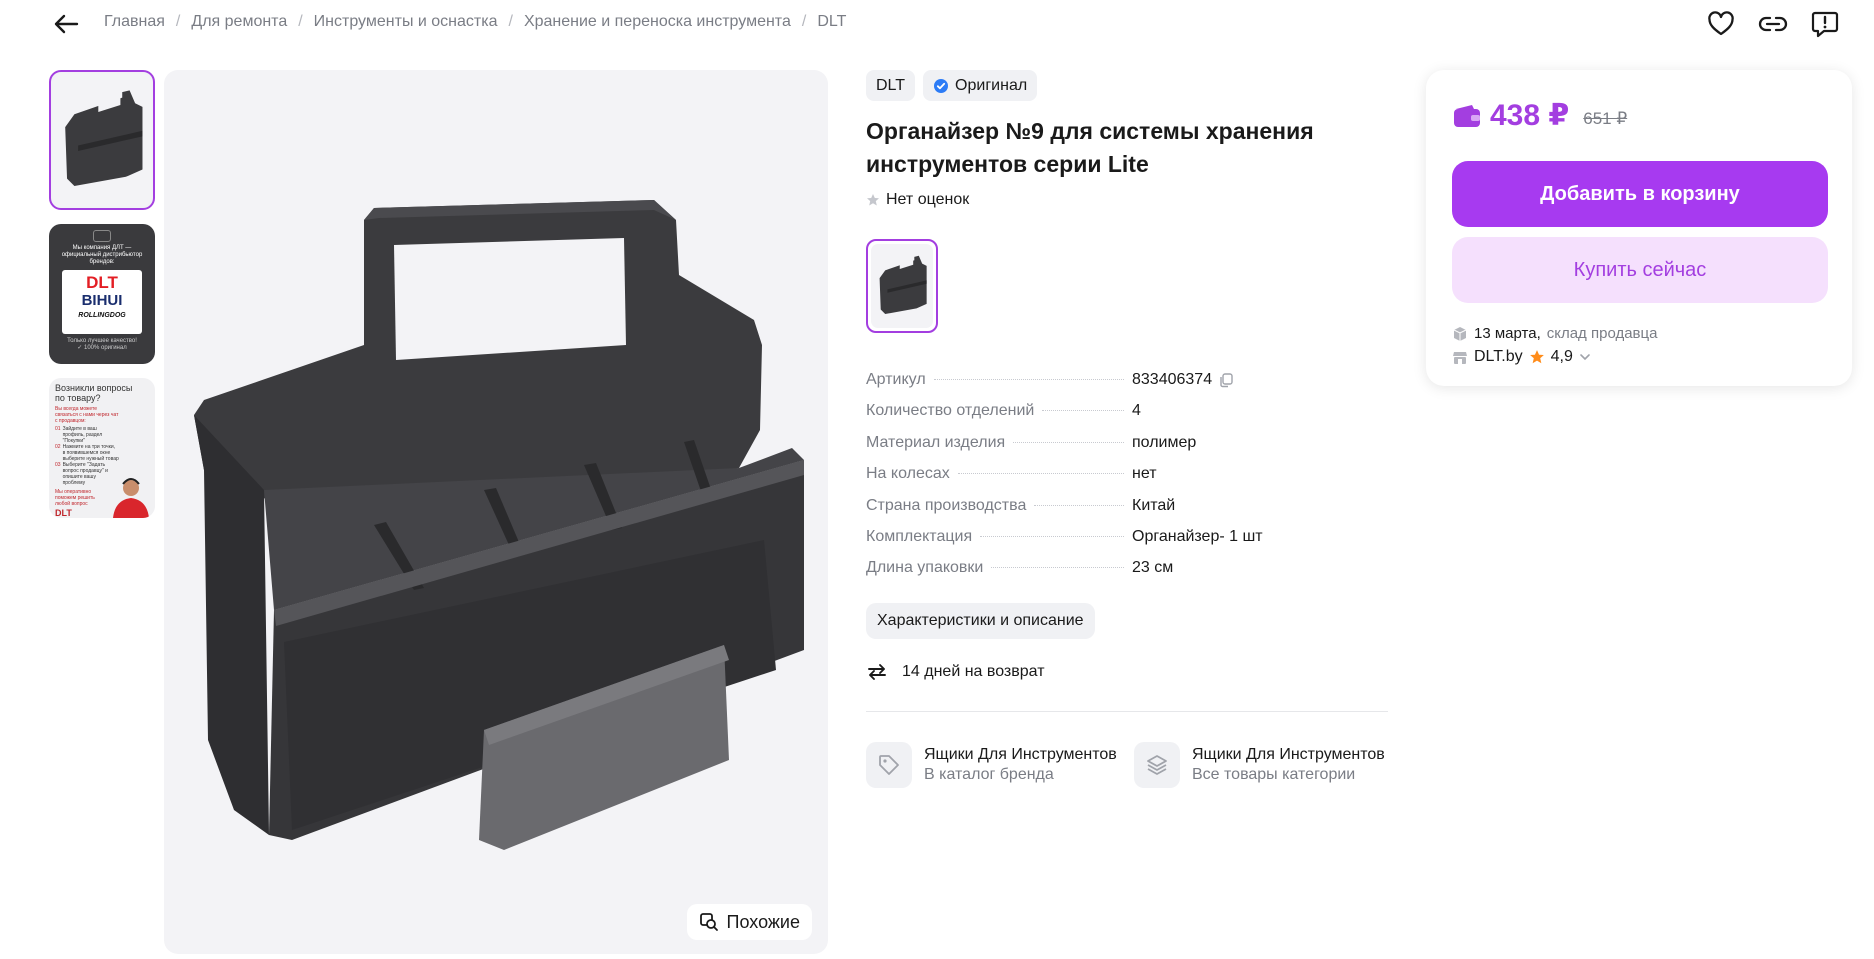 This screenshot has width=1874, height=959. Describe the element at coordinates (991, 85) in the screenshot. I see `original-label: Оригинал` at that location.